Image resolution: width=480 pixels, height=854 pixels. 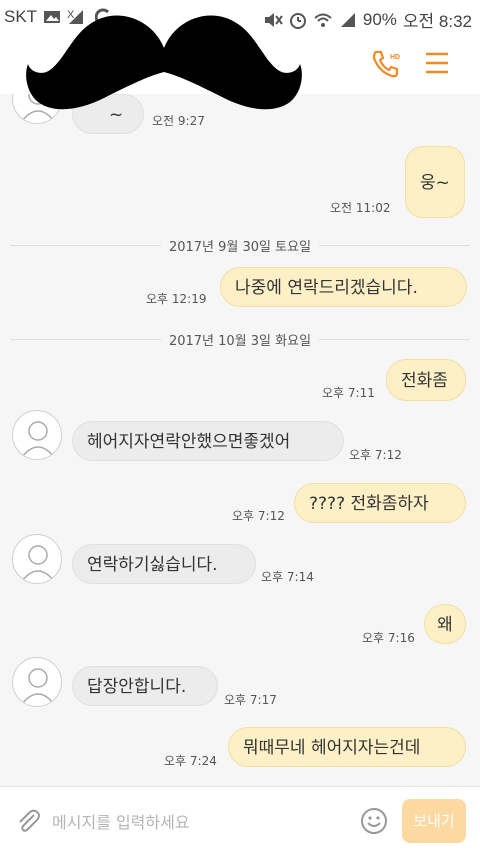 I want to click on date-label: 2017년 10월 3일 화요일, so click(x=240, y=341).